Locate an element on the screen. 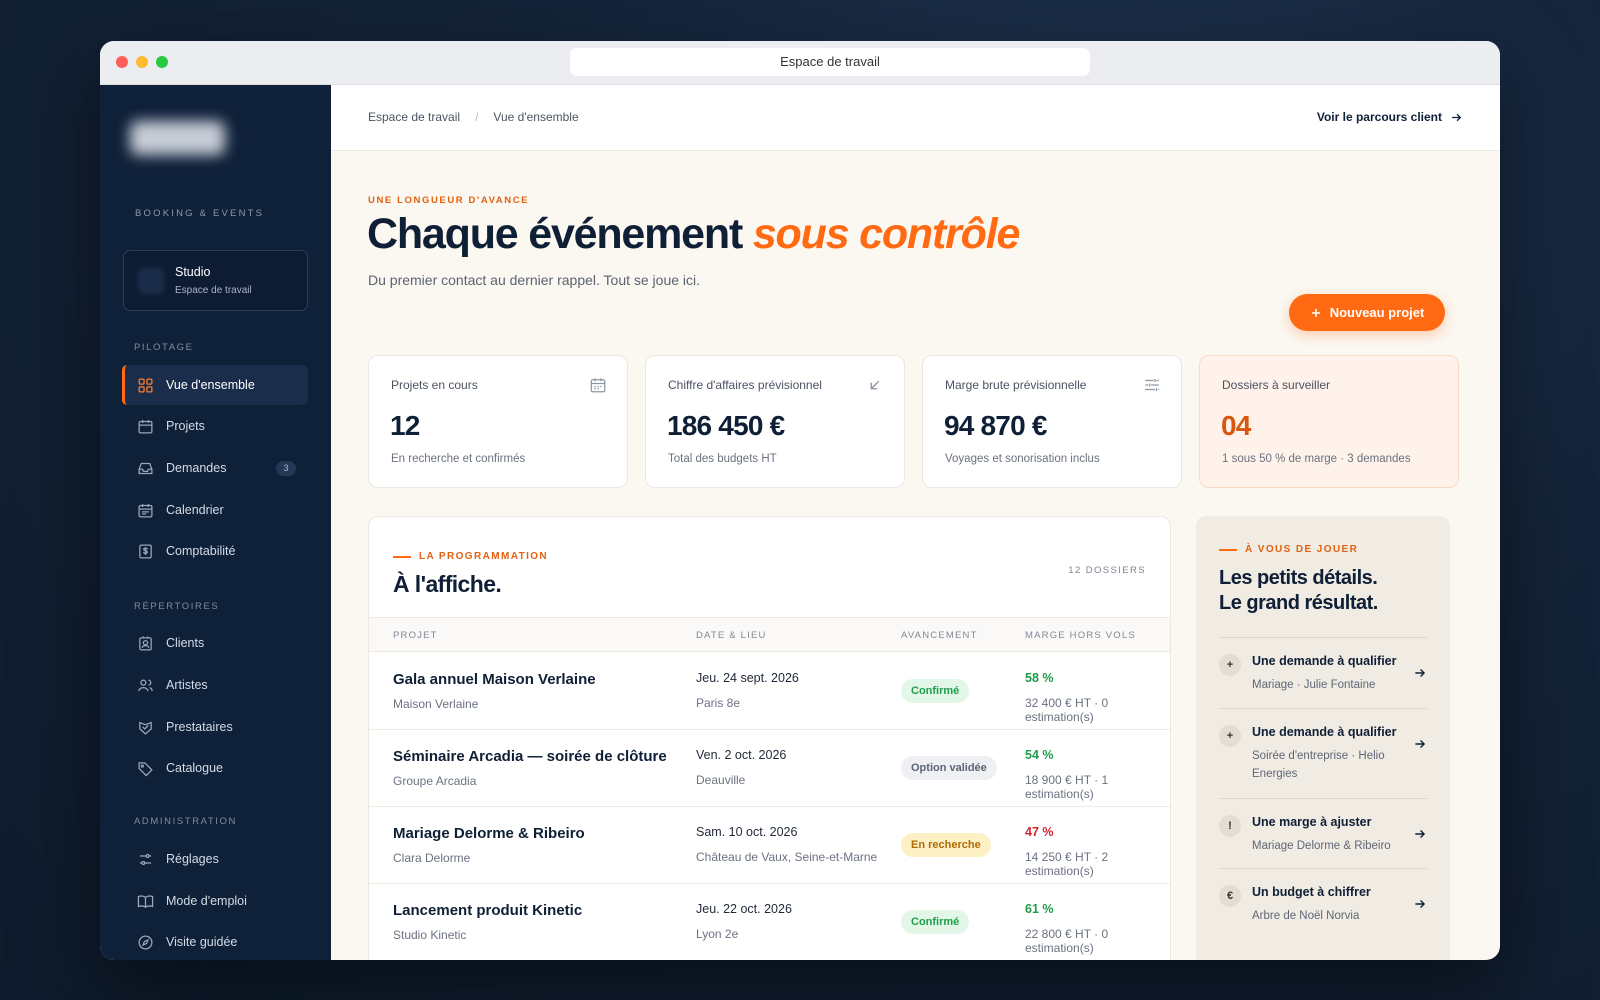 This screenshot has height=1000, width=1600. task-badge-icon: € is located at coordinates (1230, 896).